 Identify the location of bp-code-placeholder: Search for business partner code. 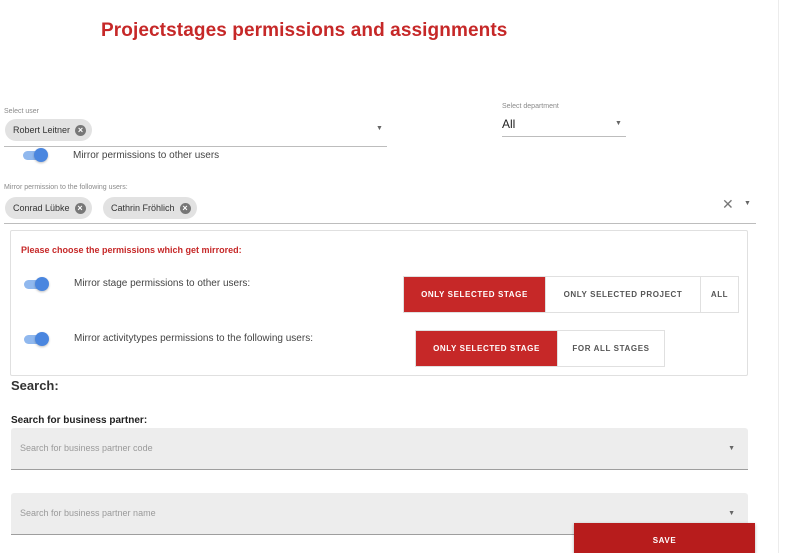
(86, 448).